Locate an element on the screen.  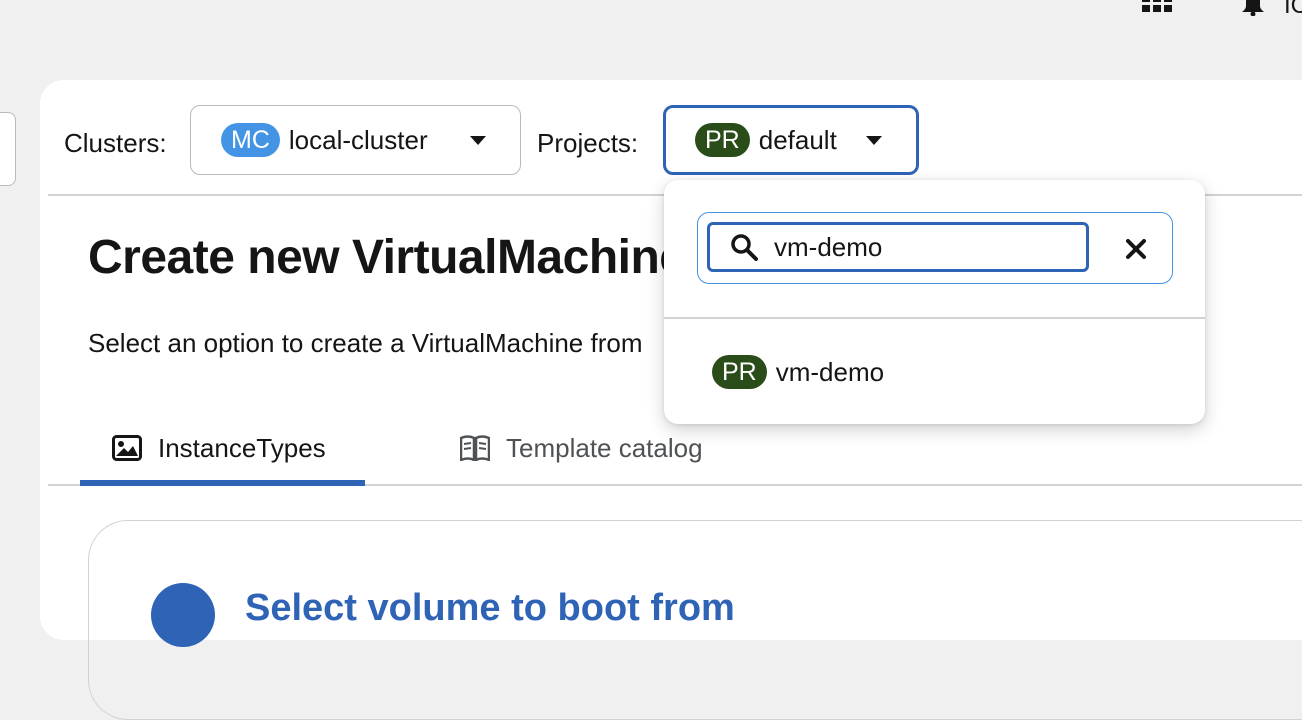
project-dropdown-menu: PR vm-demo is located at coordinates (934, 302).